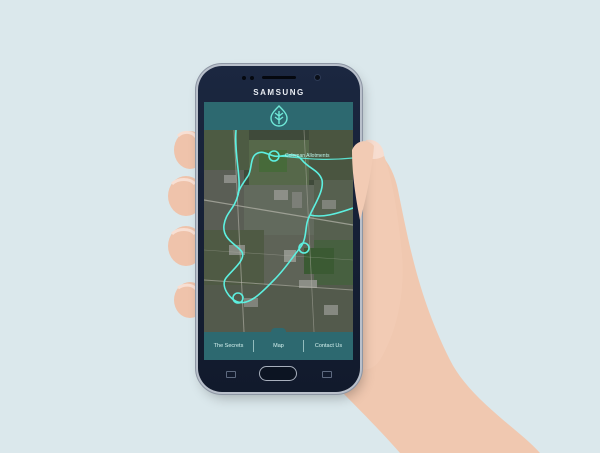 Image resolution: width=600 pixels, height=453 pixels. I want to click on nav-item-the-secrets: The Secrets, so click(228, 346).